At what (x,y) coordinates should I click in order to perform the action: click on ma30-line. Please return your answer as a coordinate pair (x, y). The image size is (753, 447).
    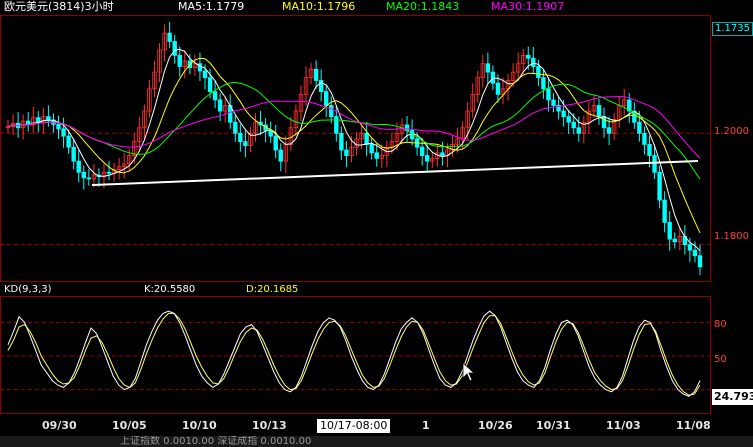
    Looking at the image, I should click on (354, 127).